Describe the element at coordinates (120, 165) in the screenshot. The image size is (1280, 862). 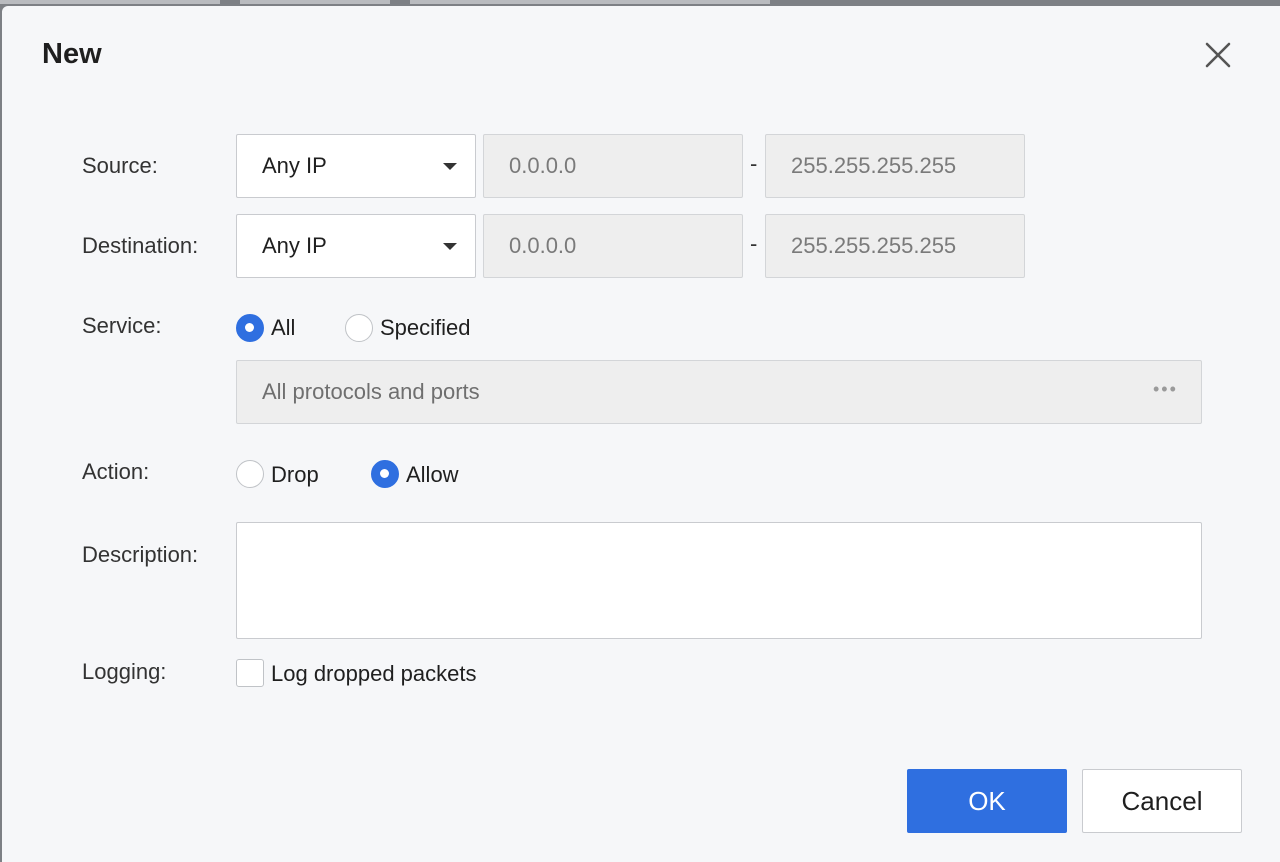
I see `source-label: Source:` at that location.